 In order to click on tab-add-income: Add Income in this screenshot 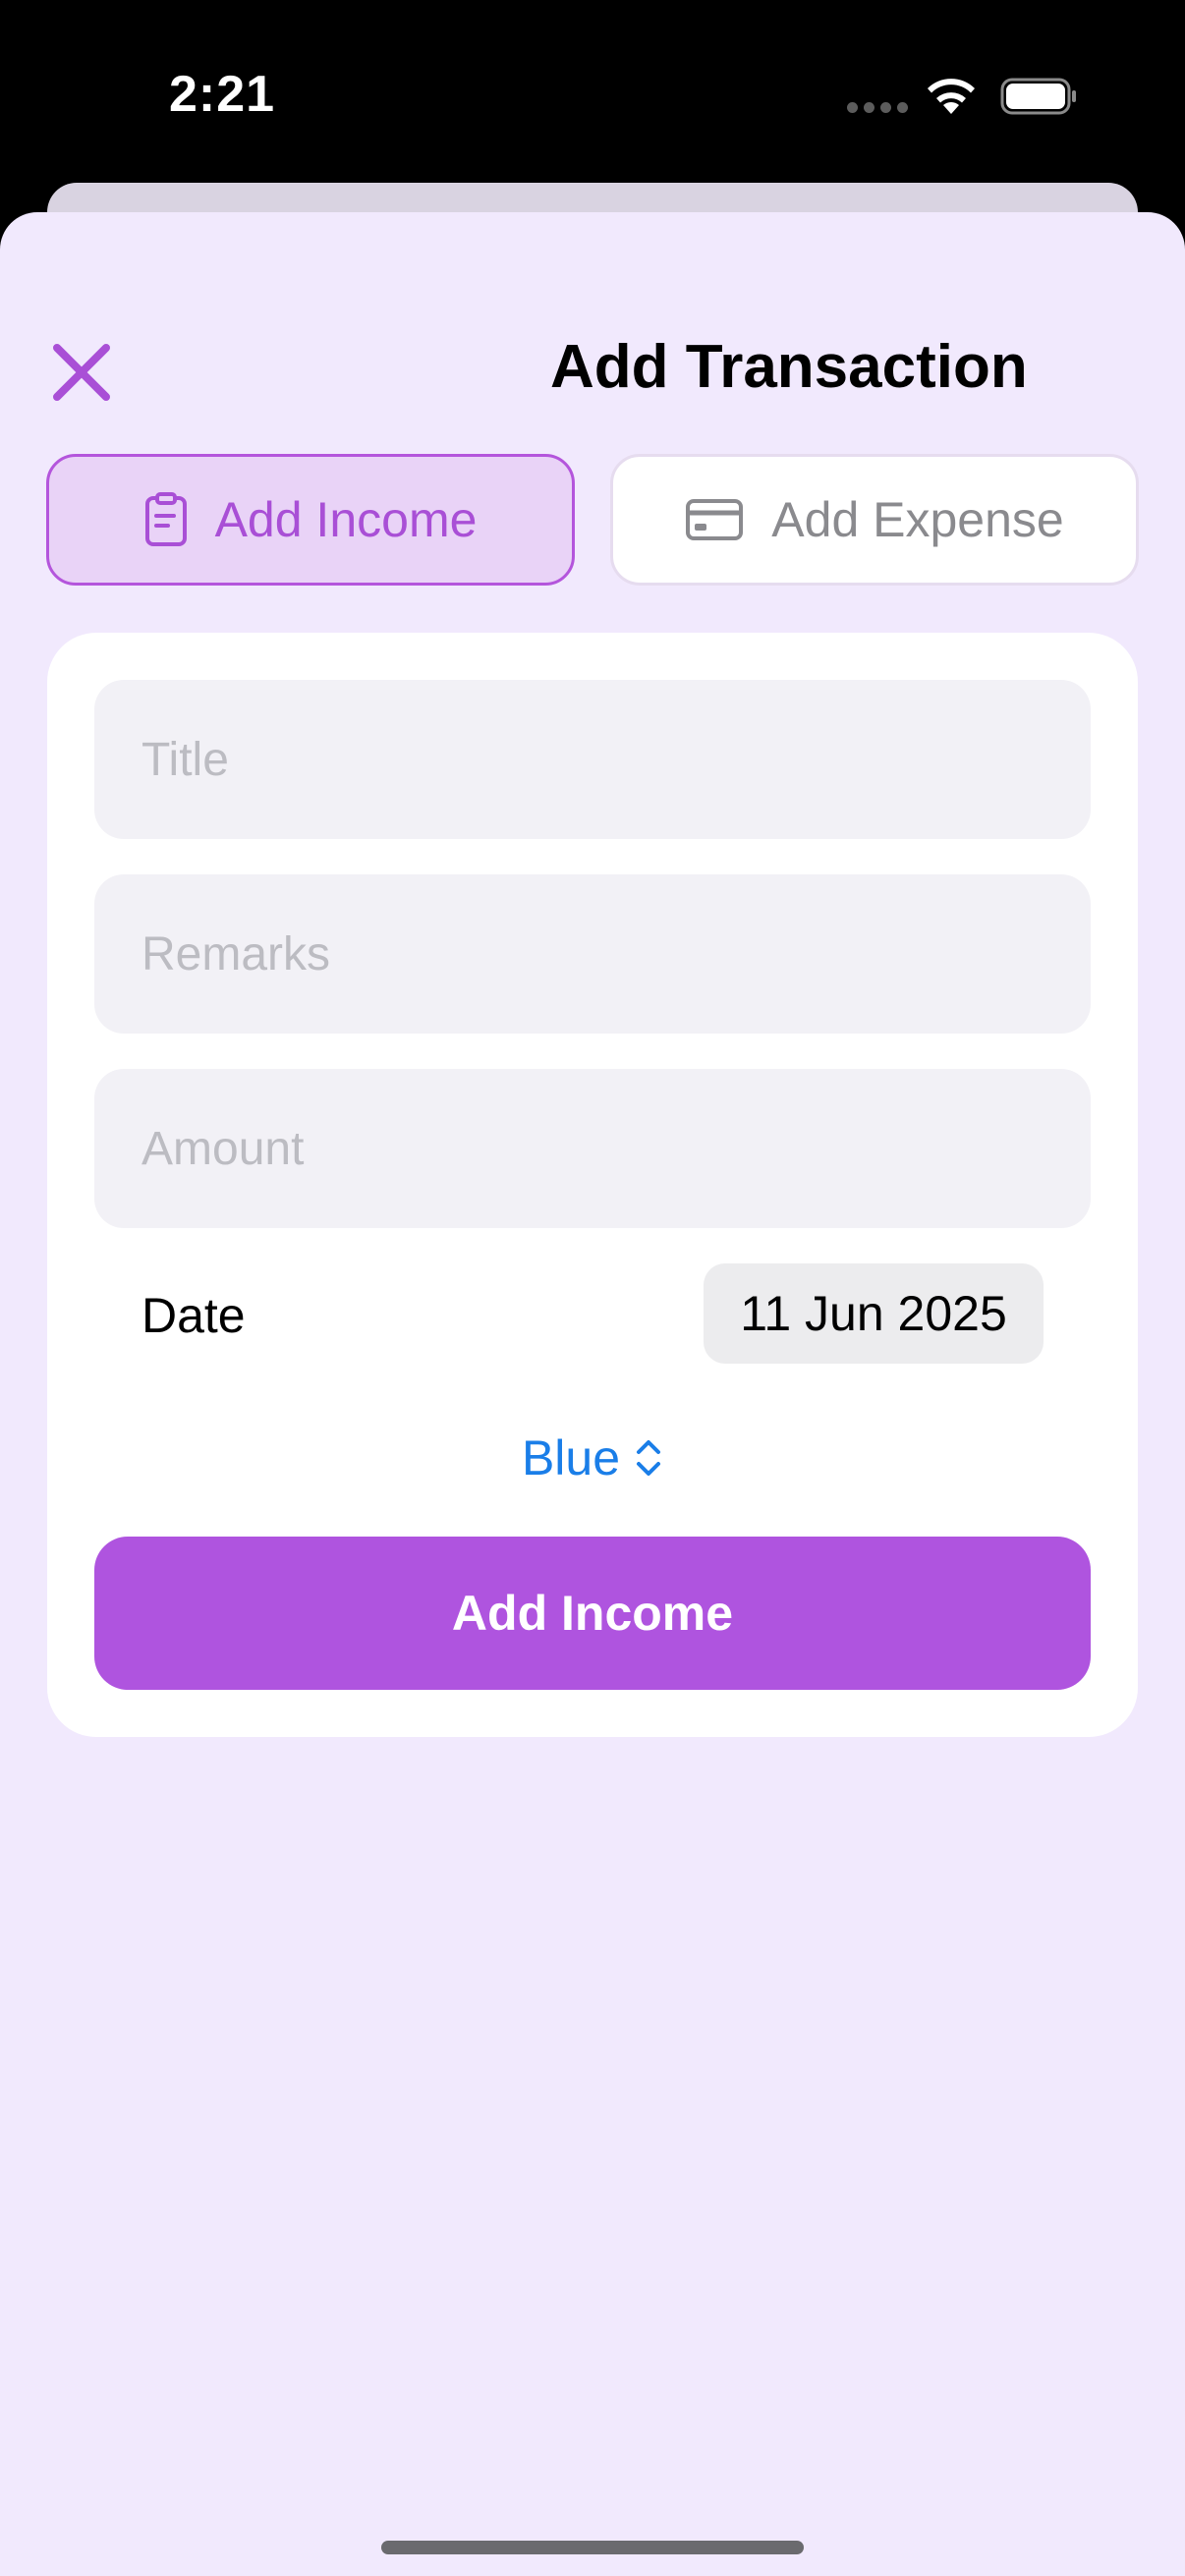, I will do `click(311, 520)`.